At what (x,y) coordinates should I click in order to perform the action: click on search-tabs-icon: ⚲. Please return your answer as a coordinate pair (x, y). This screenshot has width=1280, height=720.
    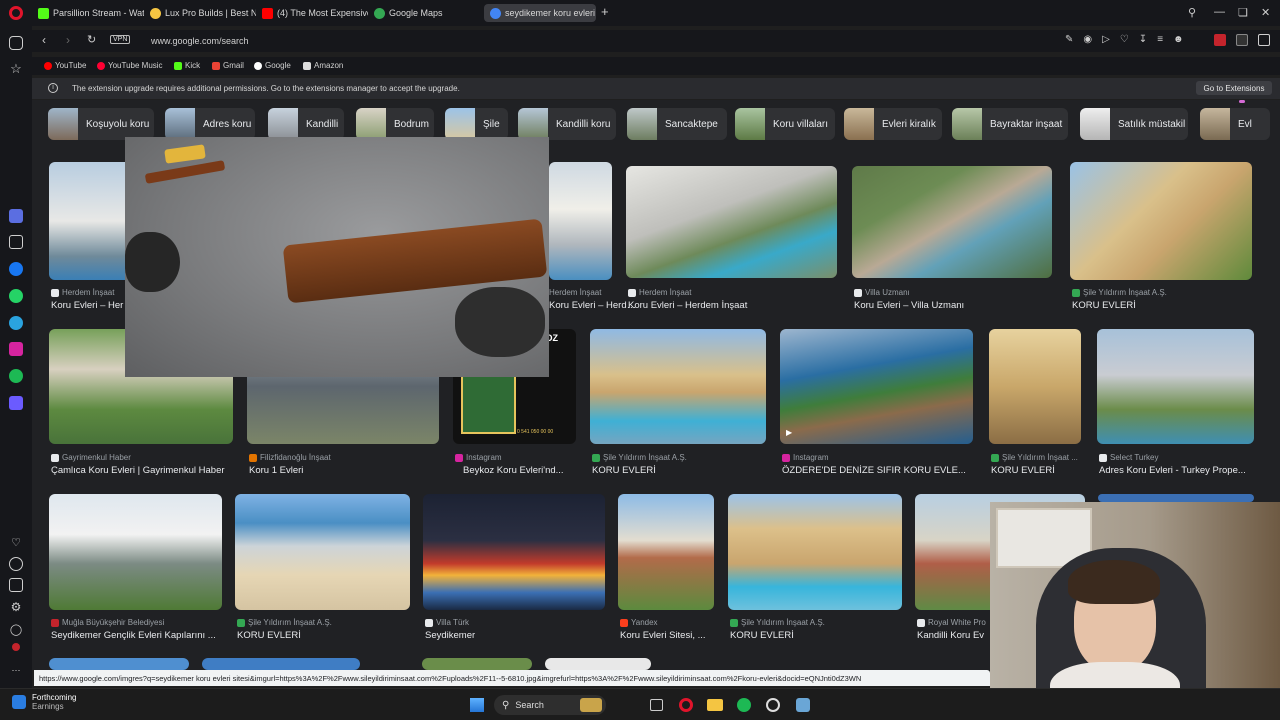
    Looking at the image, I should click on (1192, 12).